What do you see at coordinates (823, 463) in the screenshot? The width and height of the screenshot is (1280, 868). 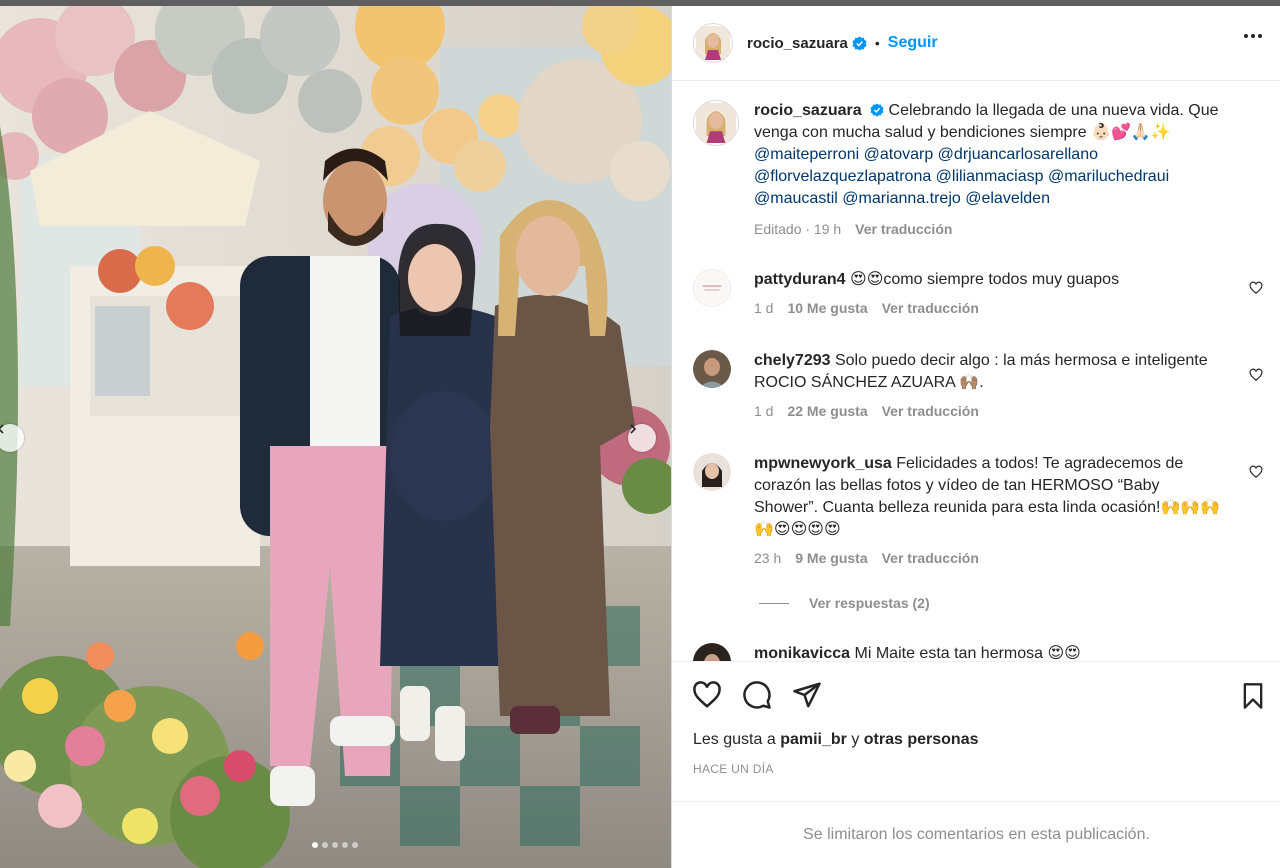 I see `comment-username: mpwnewyork_usa` at bounding box center [823, 463].